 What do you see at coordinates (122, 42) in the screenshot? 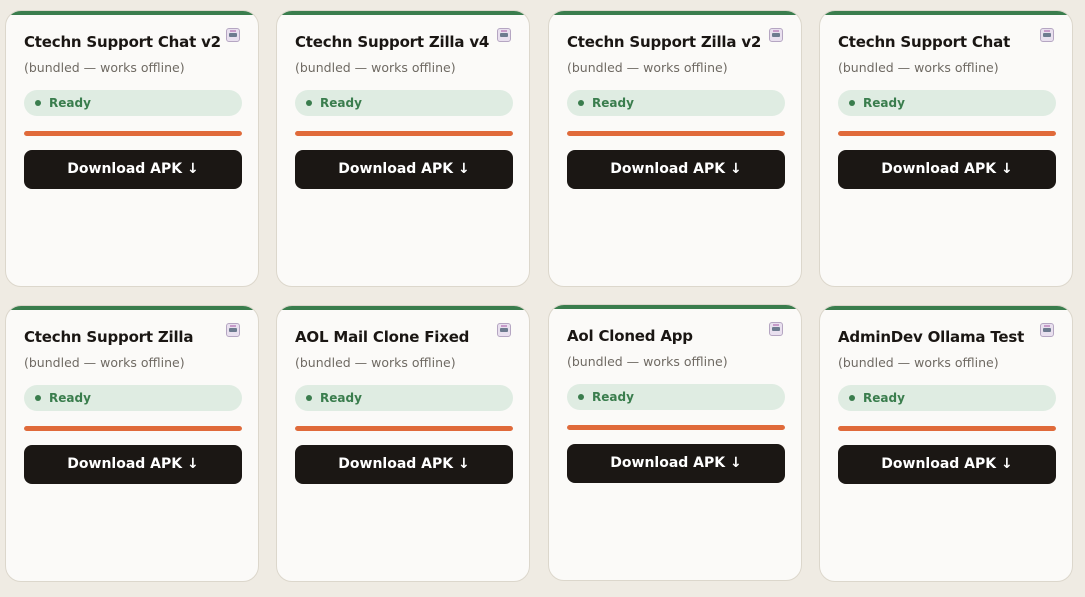
I see `app-title: Ctechn Support Chat v2` at bounding box center [122, 42].